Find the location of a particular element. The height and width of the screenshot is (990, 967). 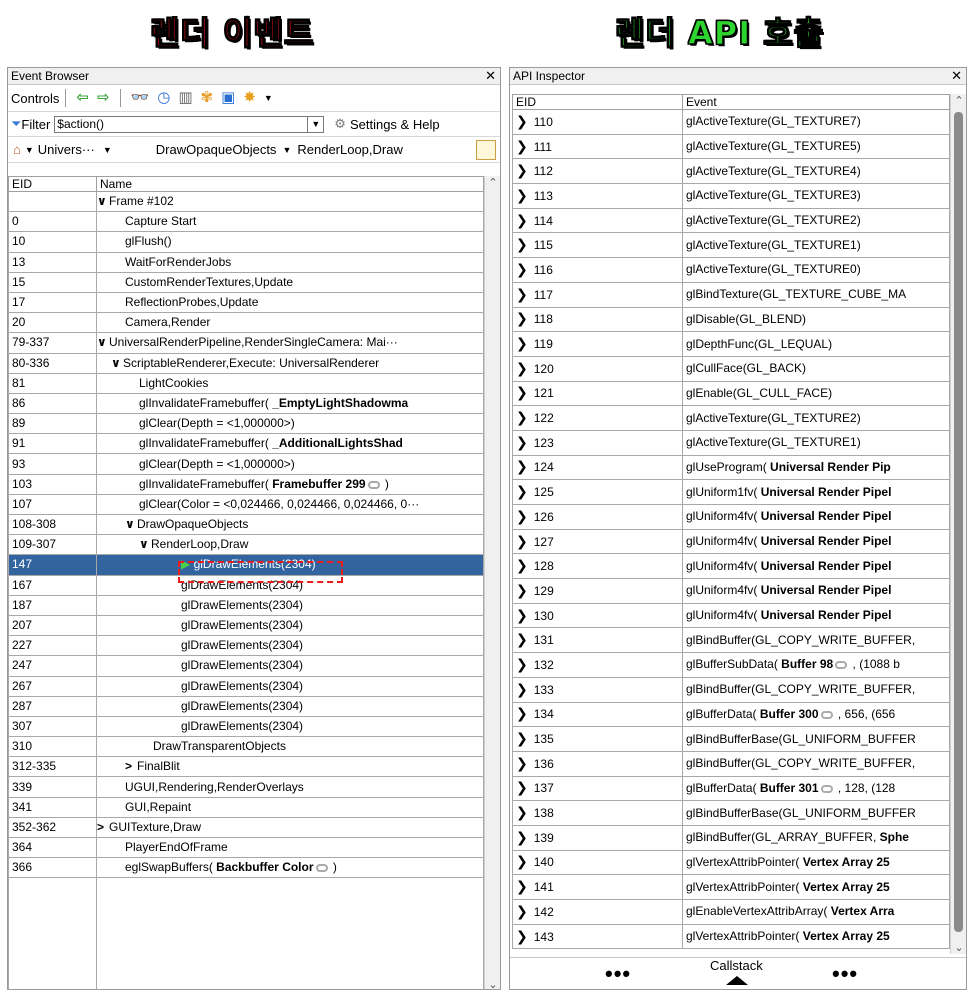

home-icon: ⌂ is located at coordinates (17, 149).